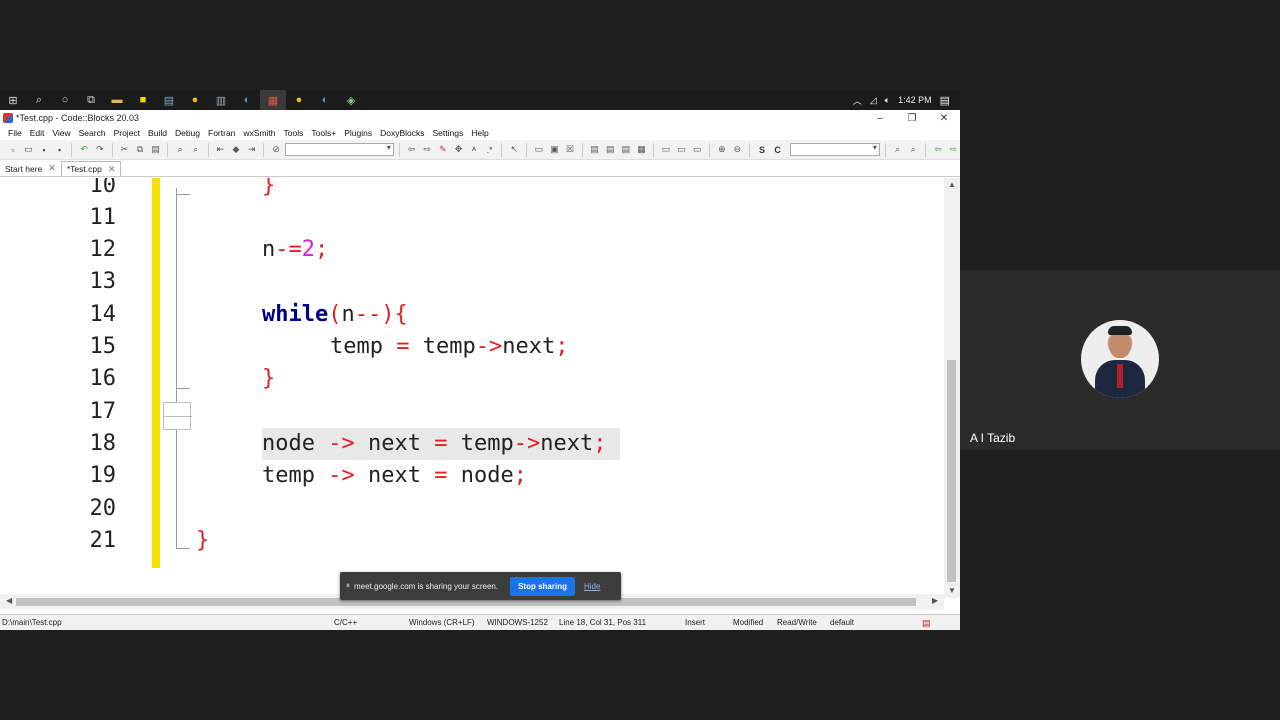 This screenshot has width=1280, height=720. I want to click on redo-icon: ↷, so click(100, 150).